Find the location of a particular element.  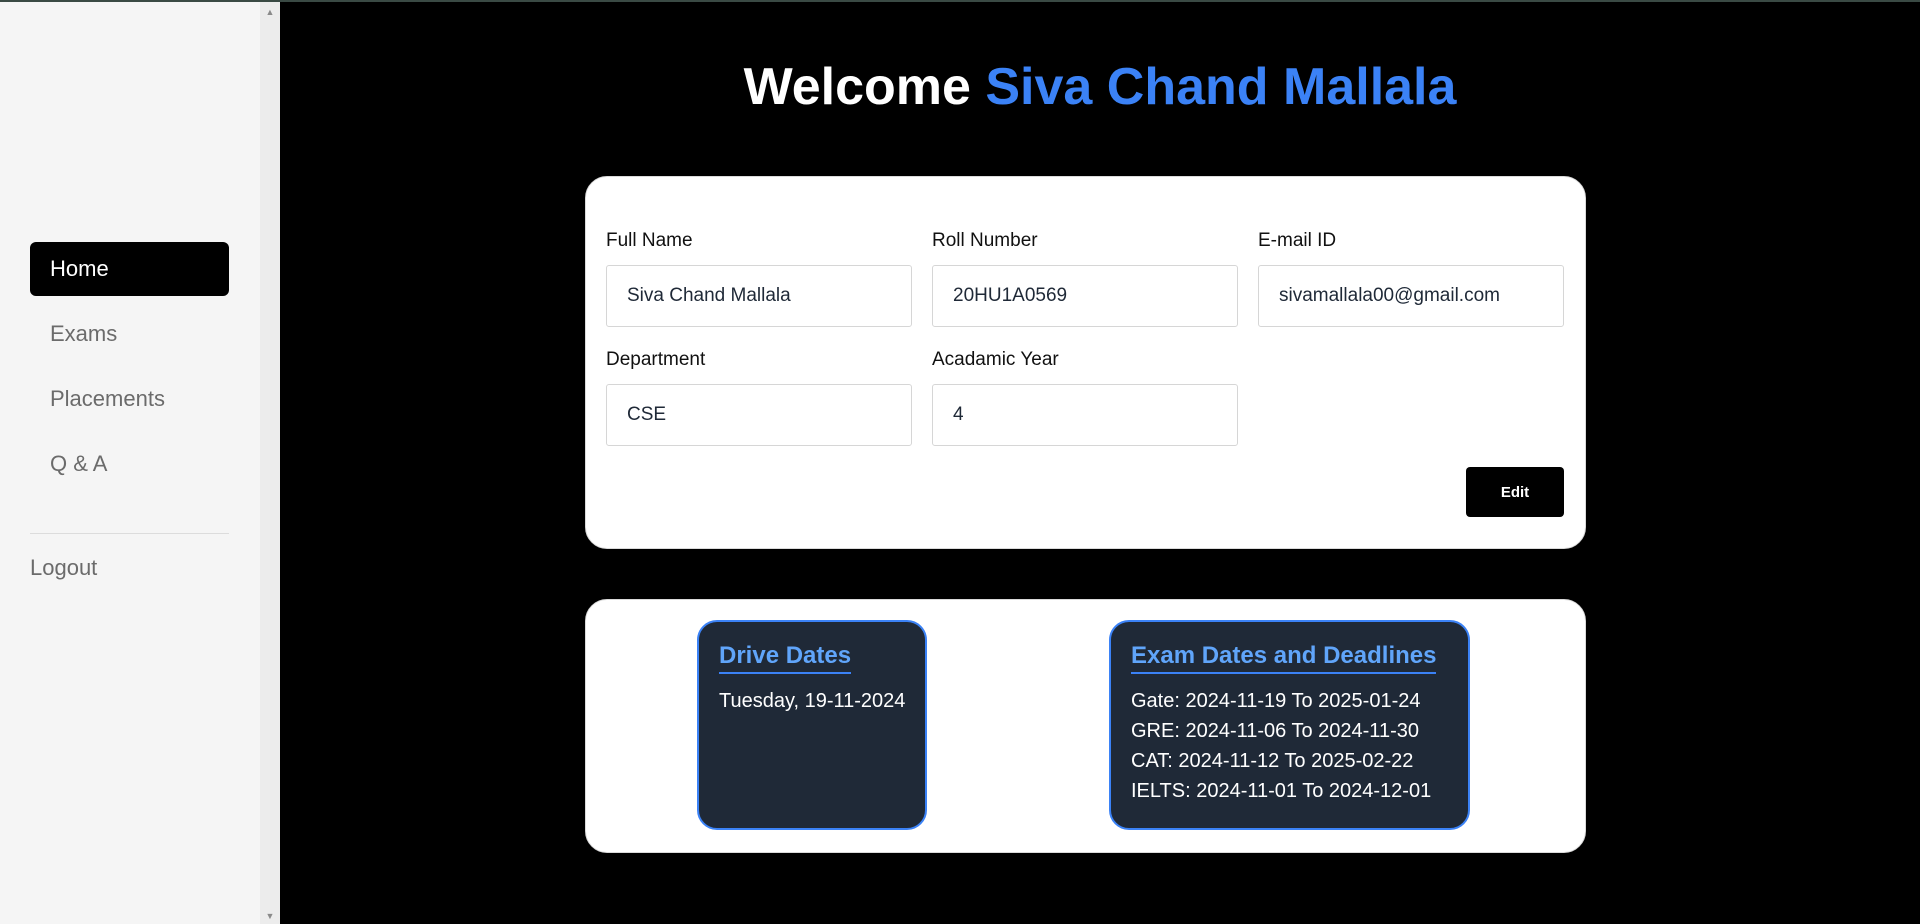

edit-button: Edit is located at coordinates (1515, 492).